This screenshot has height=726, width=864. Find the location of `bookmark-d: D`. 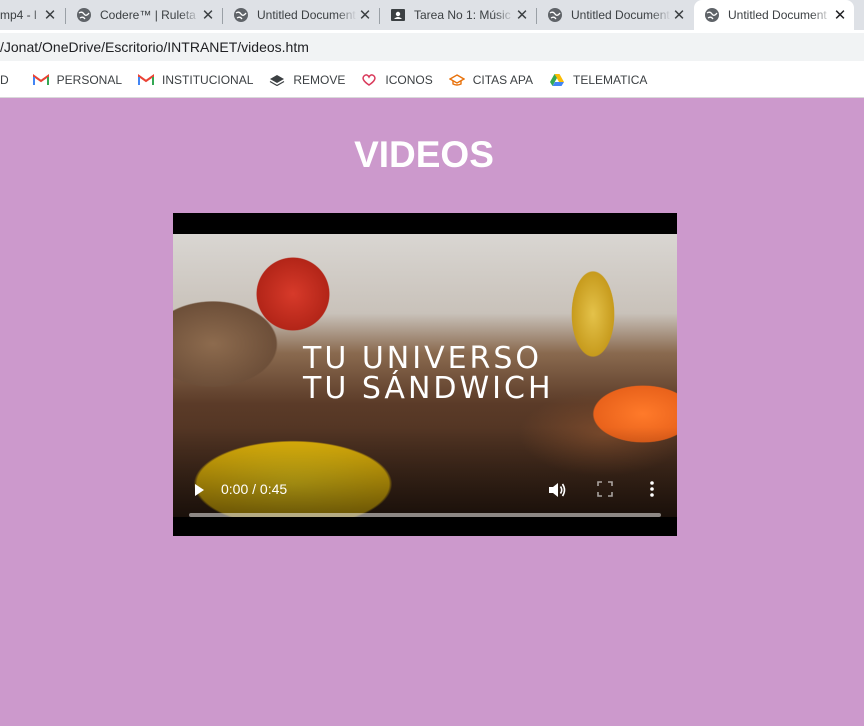

bookmark-d: D is located at coordinates (12, 80).